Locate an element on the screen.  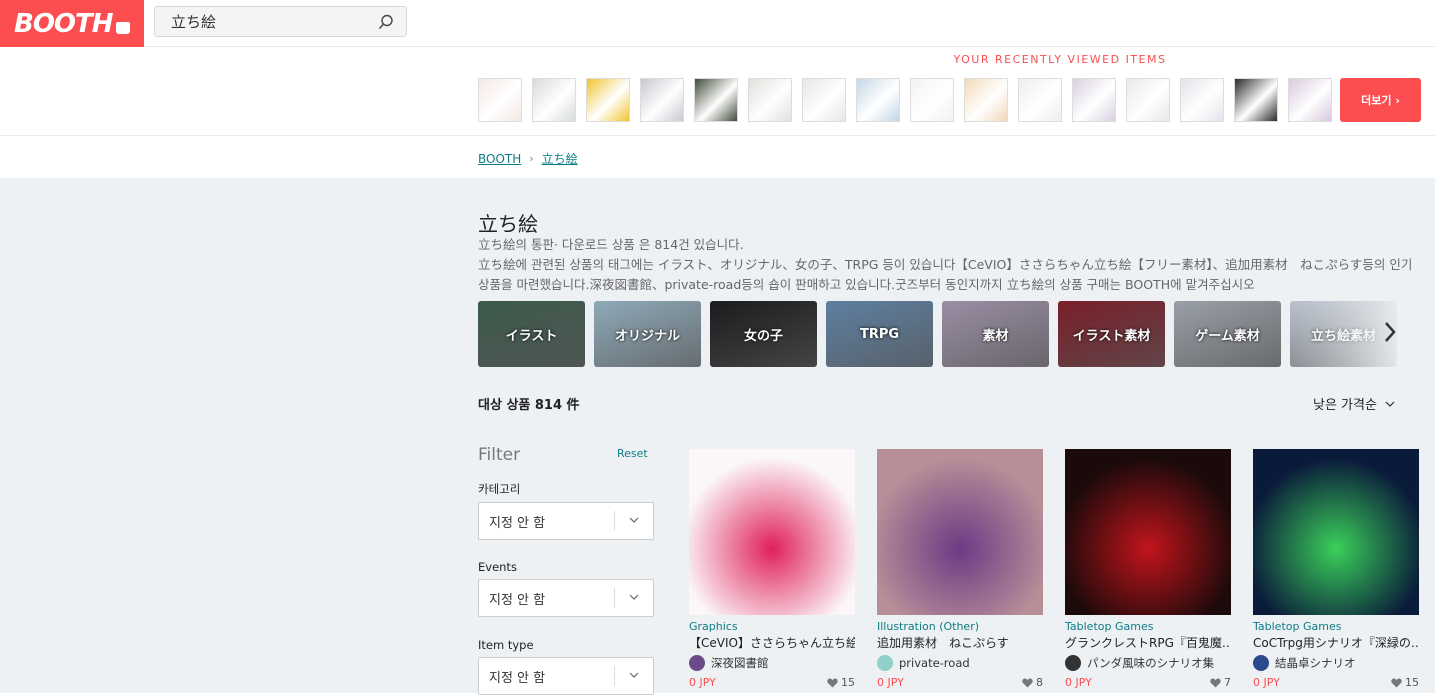
itemtype-select: 지정 안 함 is located at coordinates (566, 676).